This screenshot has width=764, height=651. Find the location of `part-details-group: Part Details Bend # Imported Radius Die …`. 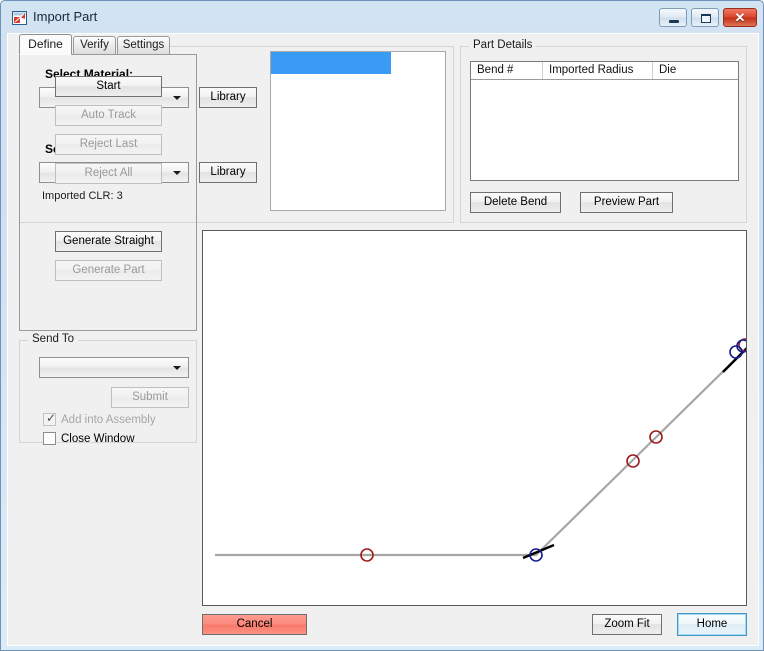

part-details-group: Part Details Bend # Imported Radius Die … is located at coordinates (603, 131).